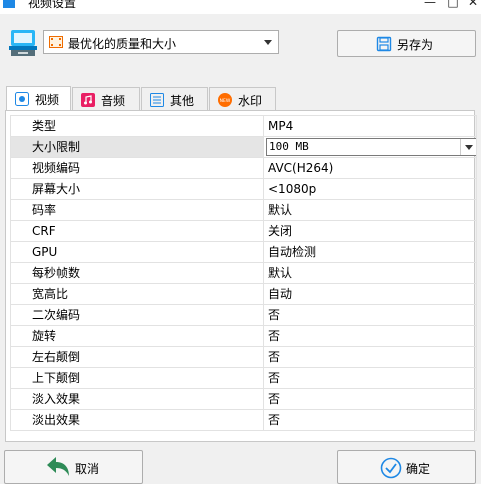  What do you see at coordinates (250, 101) in the screenshot?
I see `tab-watermark-label: 水印` at bounding box center [250, 101].